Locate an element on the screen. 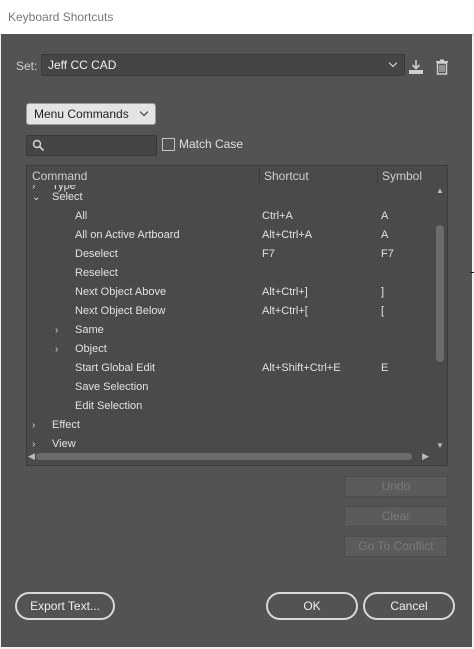 The image size is (474, 649). table-row: Save Selection is located at coordinates (230, 387).